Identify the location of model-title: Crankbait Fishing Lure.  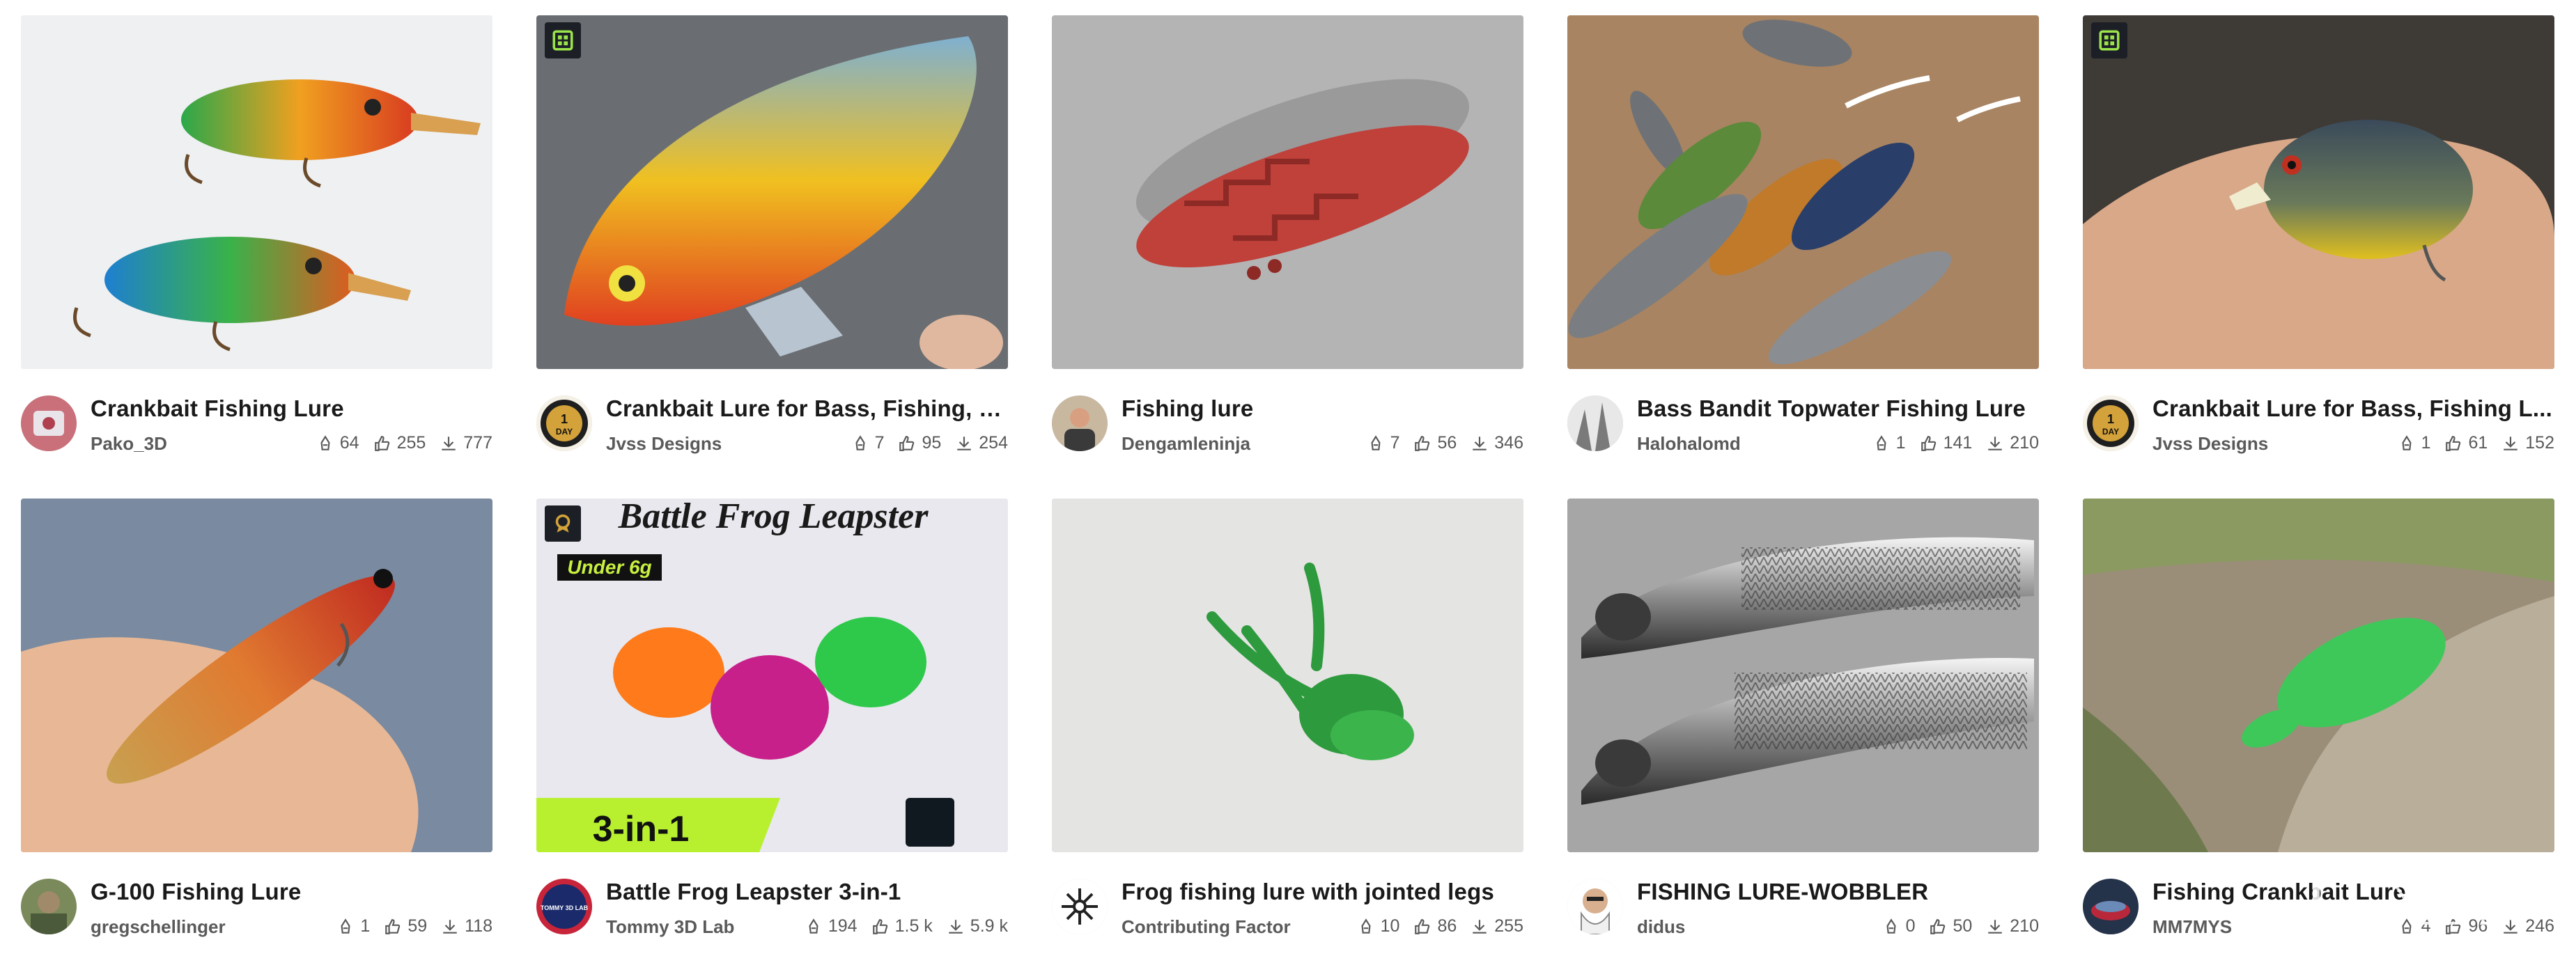
(291, 408).